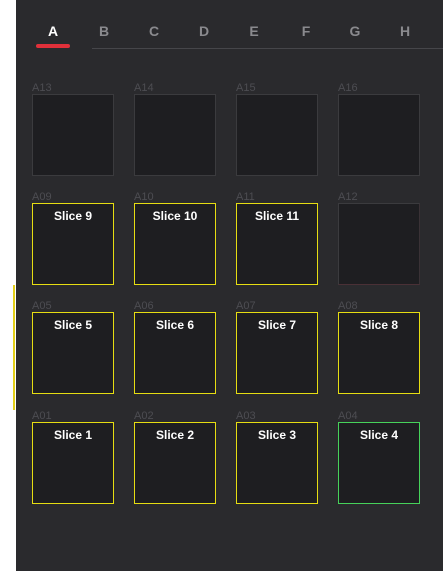 This screenshot has height=571, width=443. What do you see at coordinates (246, 416) in the screenshot?
I see `pad-id-label: A03` at bounding box center [246, 416].